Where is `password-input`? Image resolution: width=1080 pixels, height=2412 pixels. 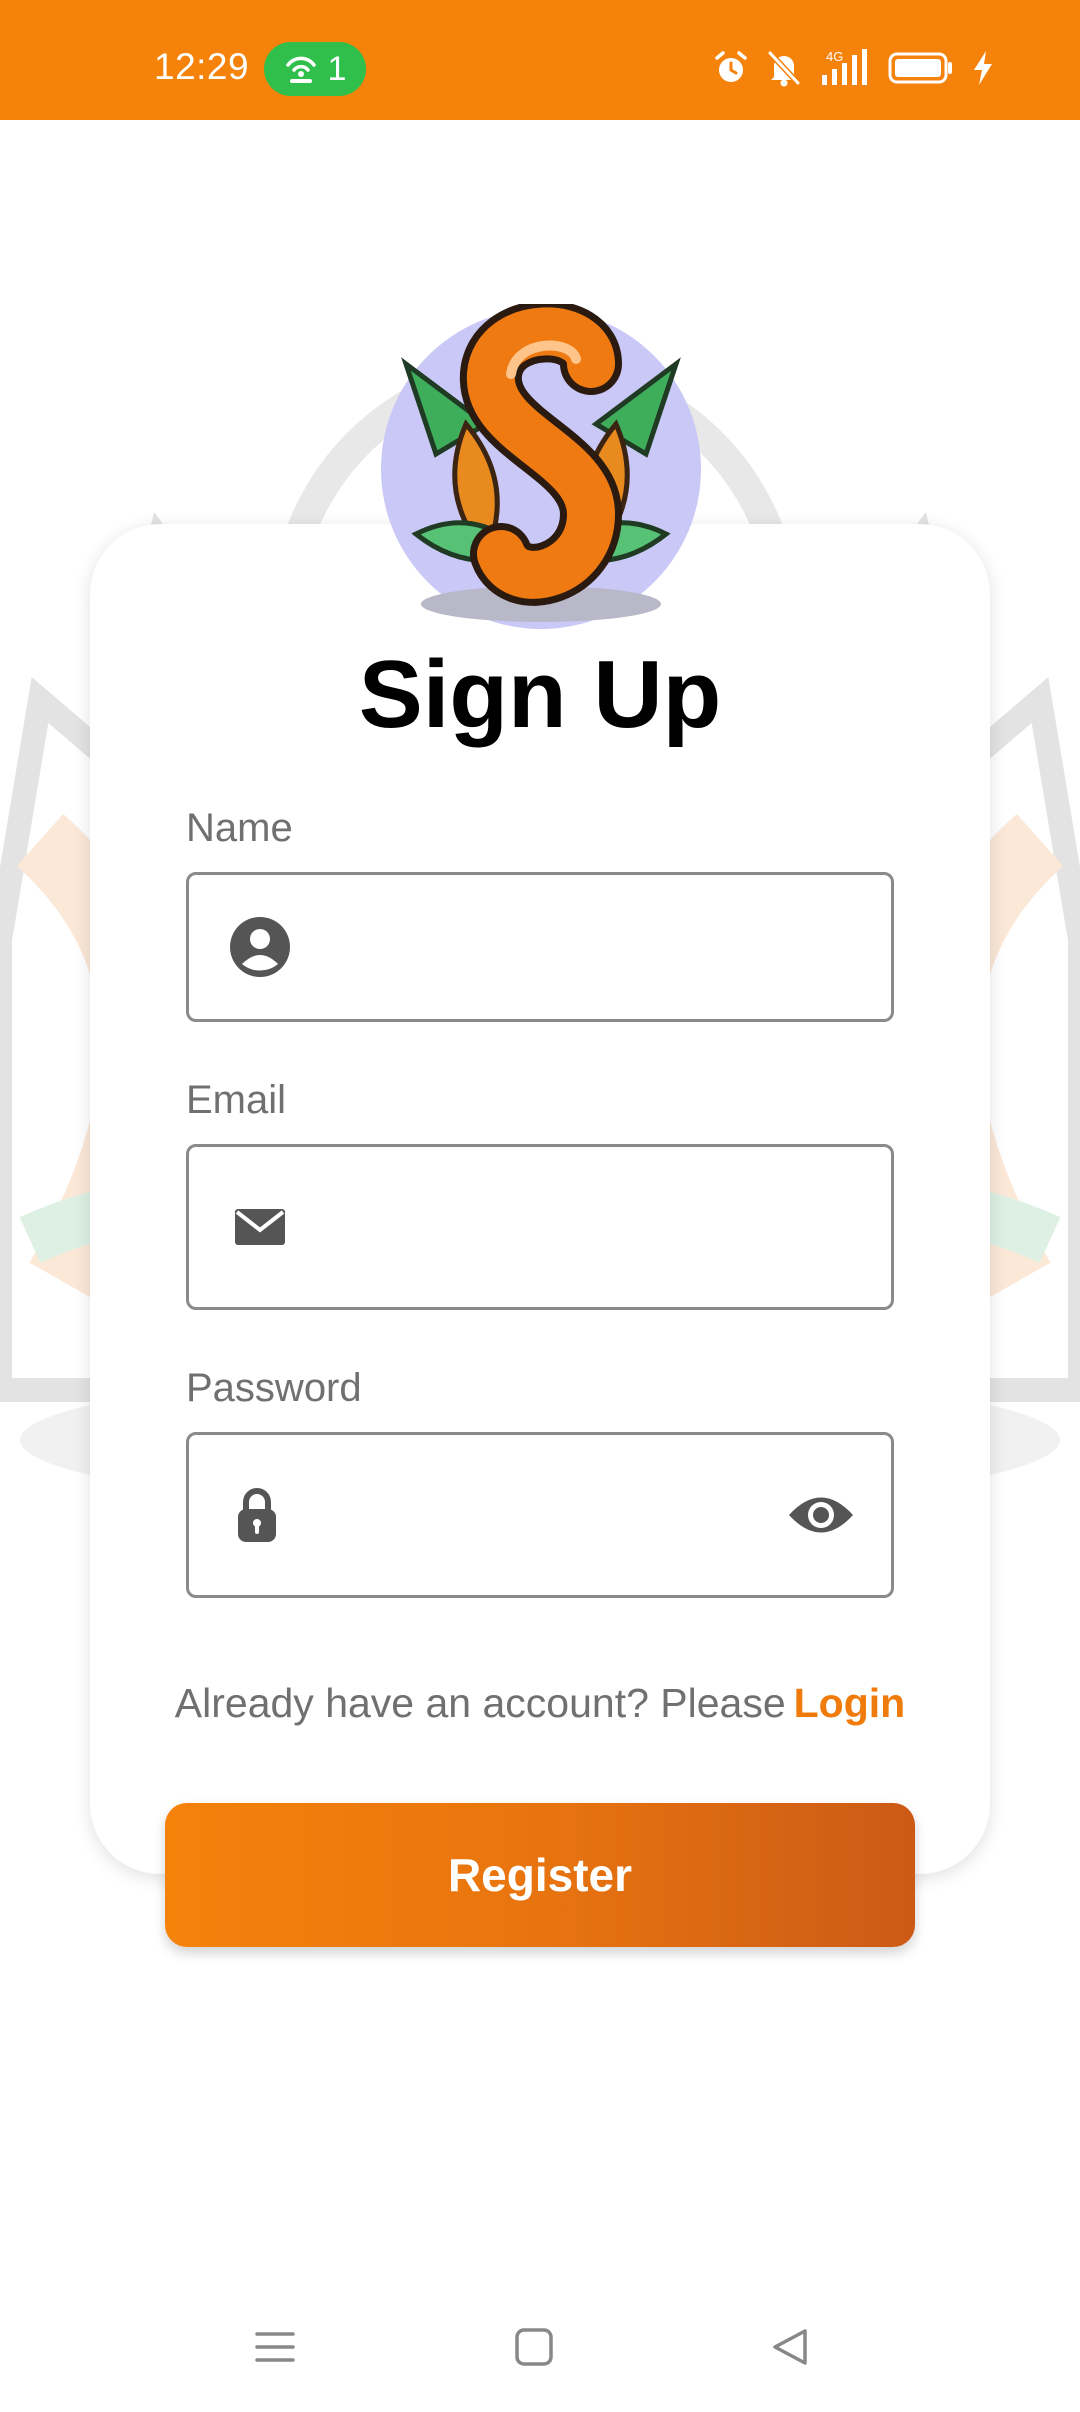
password-input is located at coordinates (539, 1515).